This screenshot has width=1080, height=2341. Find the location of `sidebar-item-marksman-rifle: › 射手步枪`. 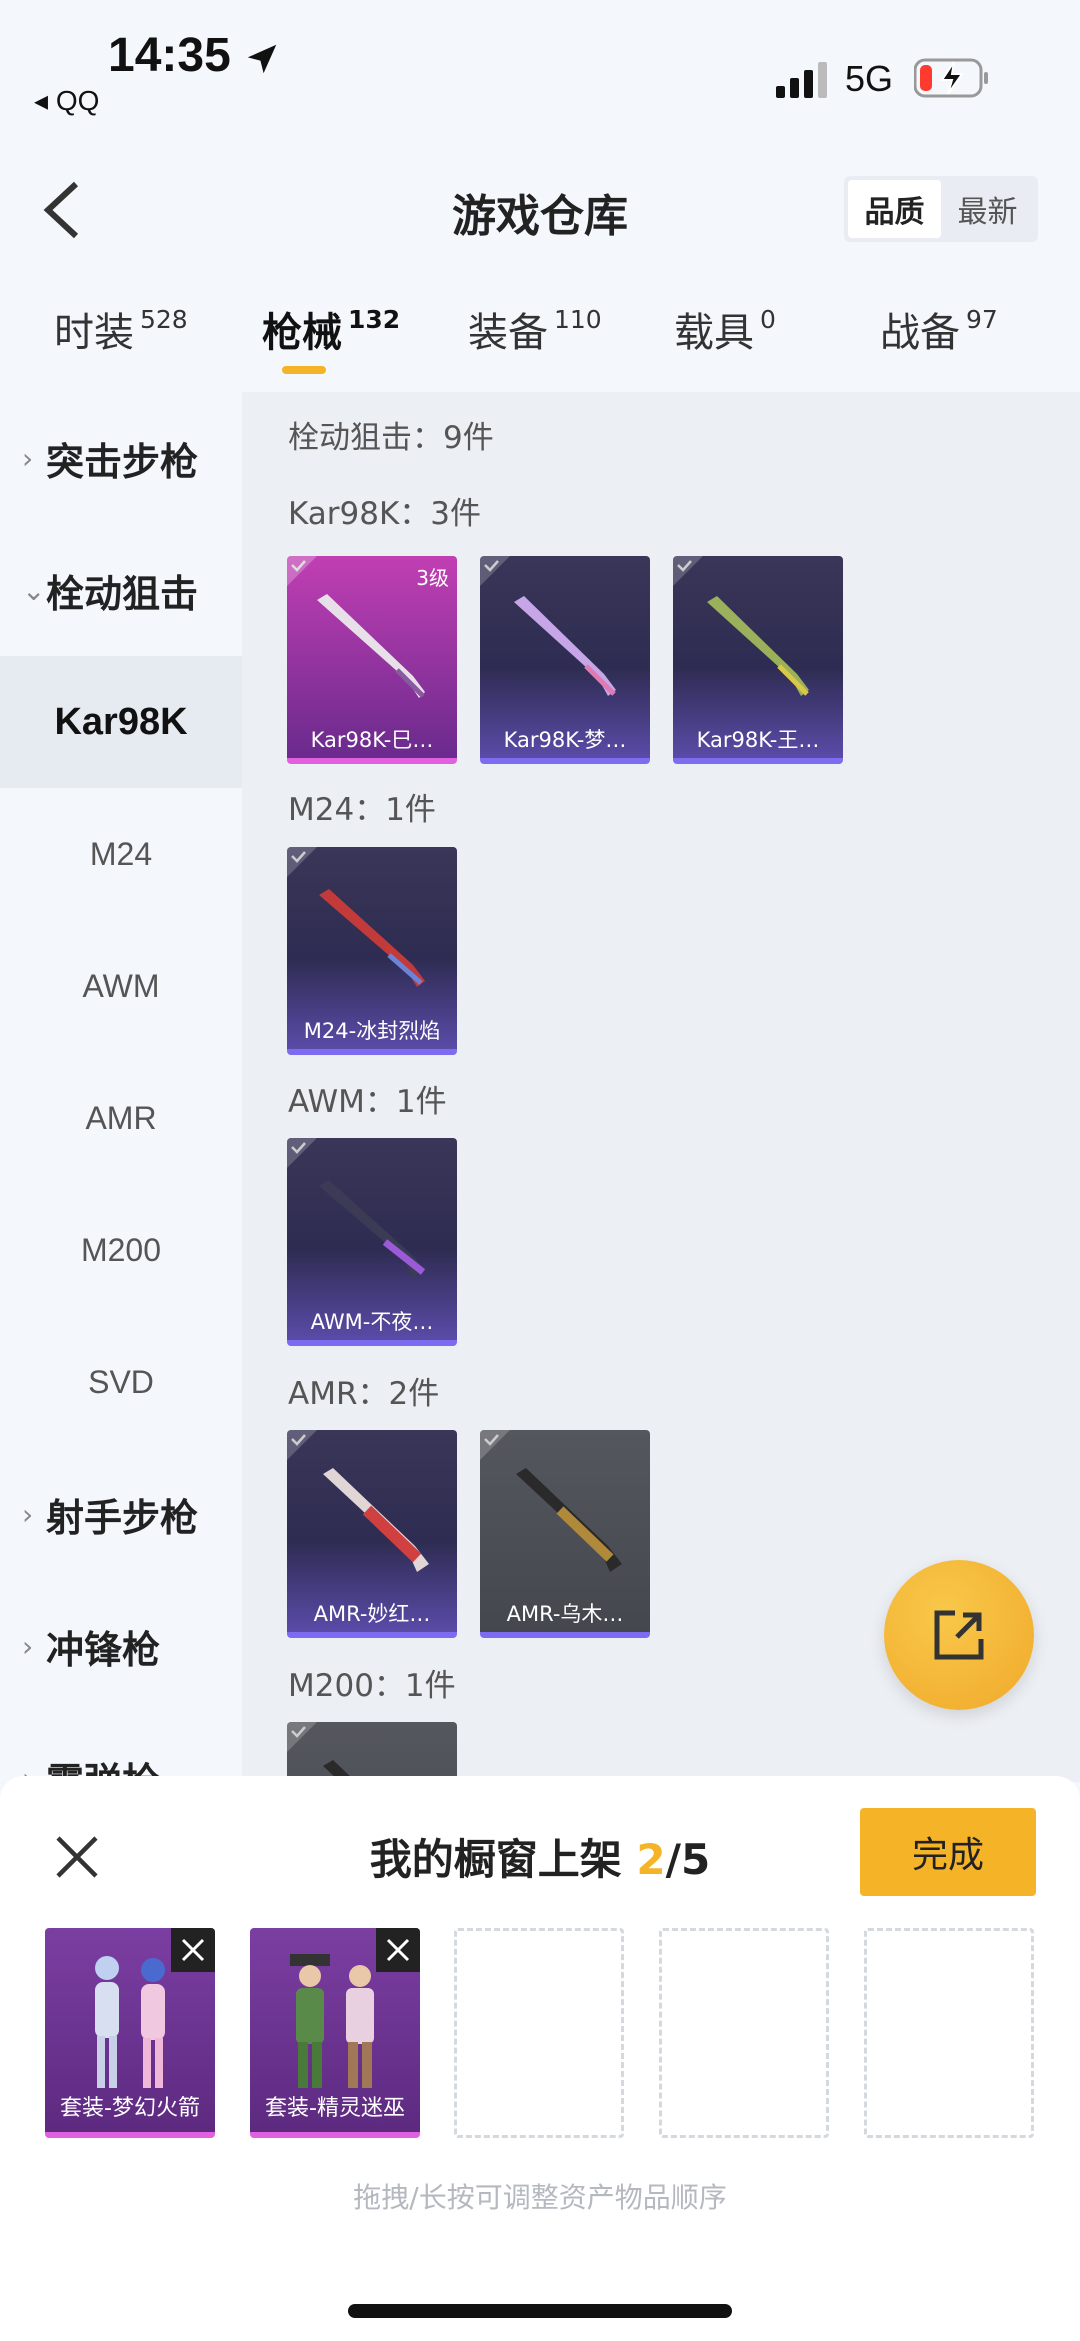

sidebar-item-marksman-rifle: › 射手步枪 is located at coordinates (121, 1514).